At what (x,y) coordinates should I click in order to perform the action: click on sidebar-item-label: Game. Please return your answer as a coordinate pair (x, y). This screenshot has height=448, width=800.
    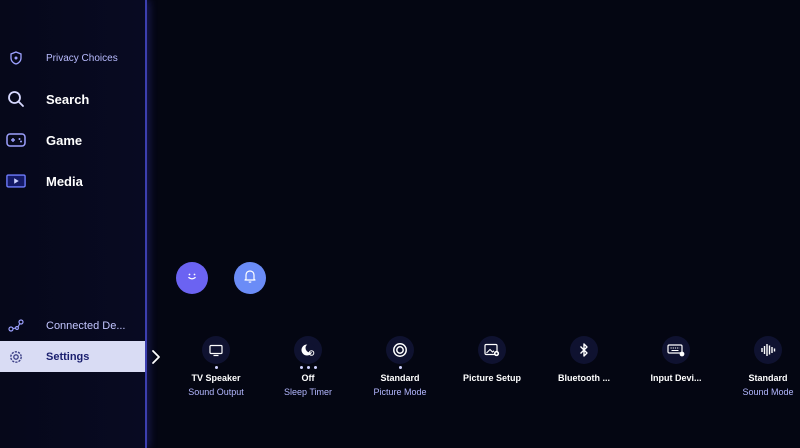
    Looking at the image, I should click on (64, 140).